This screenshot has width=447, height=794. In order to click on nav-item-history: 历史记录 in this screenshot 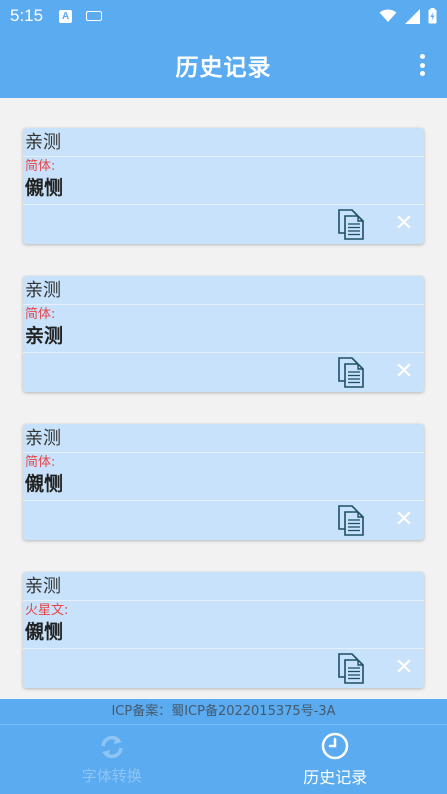, I will do `click(335, 759)`.